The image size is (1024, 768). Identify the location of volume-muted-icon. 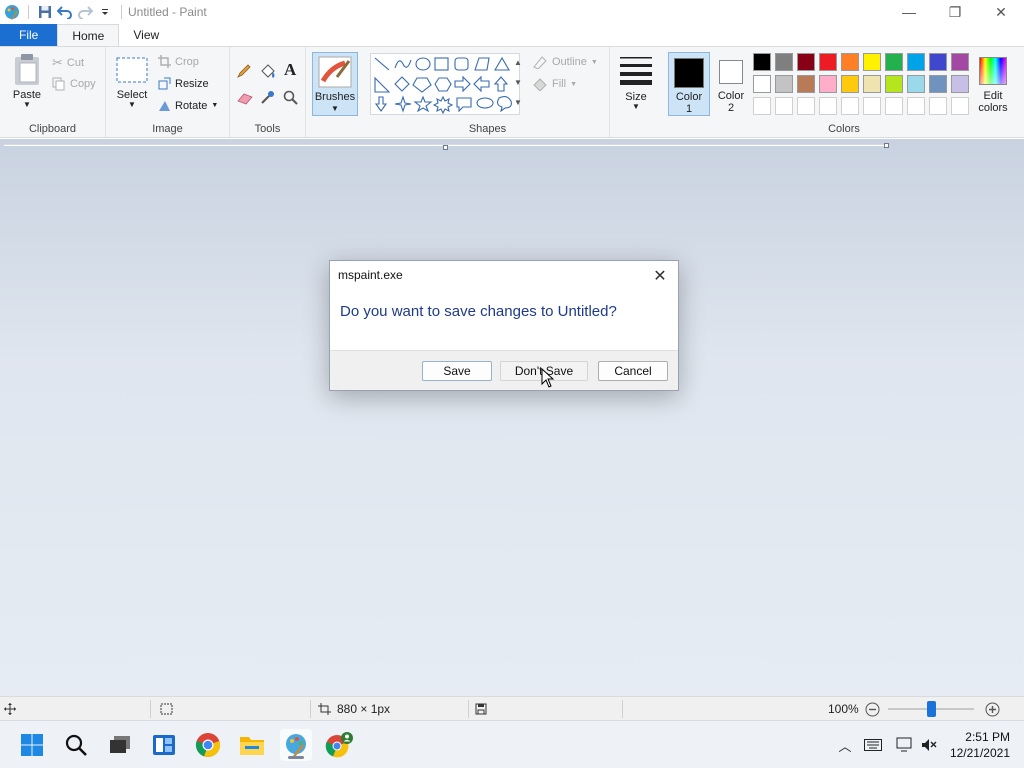
(929, 745).